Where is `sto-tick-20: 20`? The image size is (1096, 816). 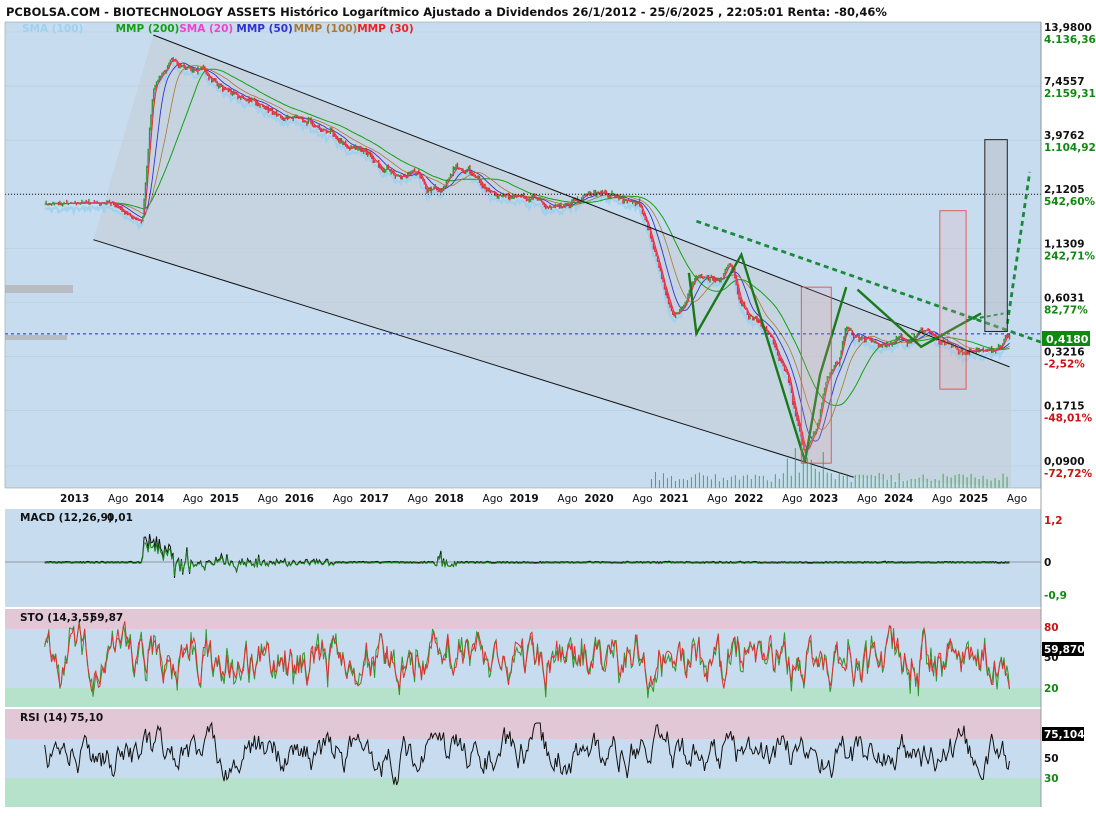 sto-tick-20: 20 is located at coordinates (1051, 689).